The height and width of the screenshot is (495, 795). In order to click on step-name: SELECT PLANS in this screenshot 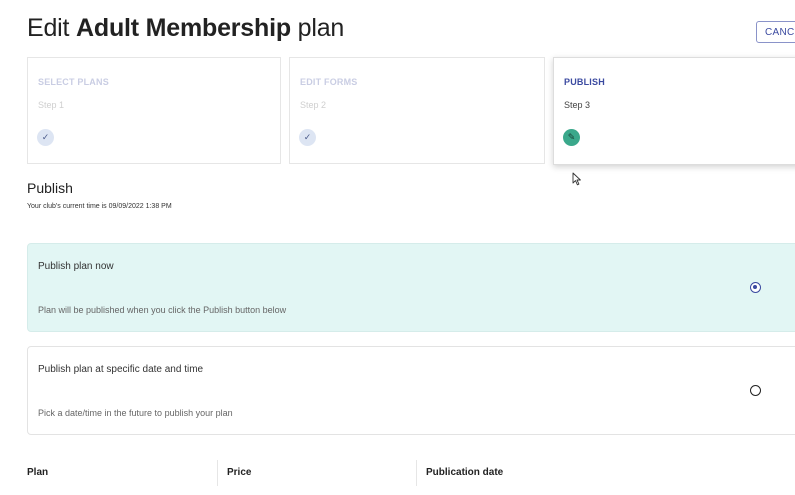, I will do `click(73, 82)`.